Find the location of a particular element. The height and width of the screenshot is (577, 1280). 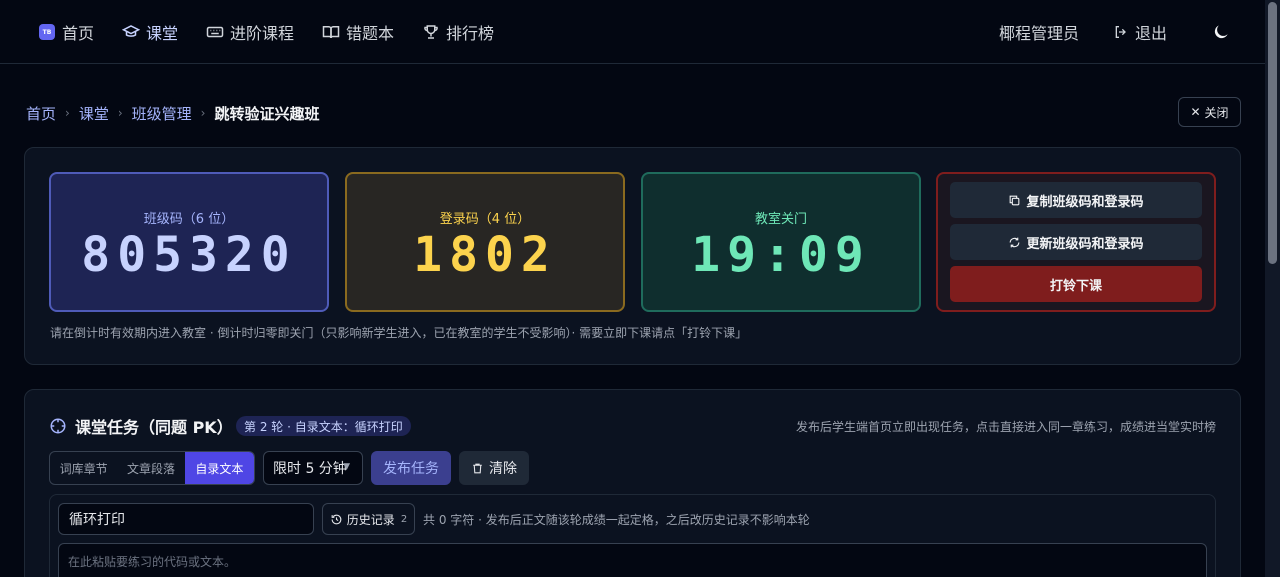

login-code-card: 登录码（4 位） 1802 is located at coordinates (485, 242).